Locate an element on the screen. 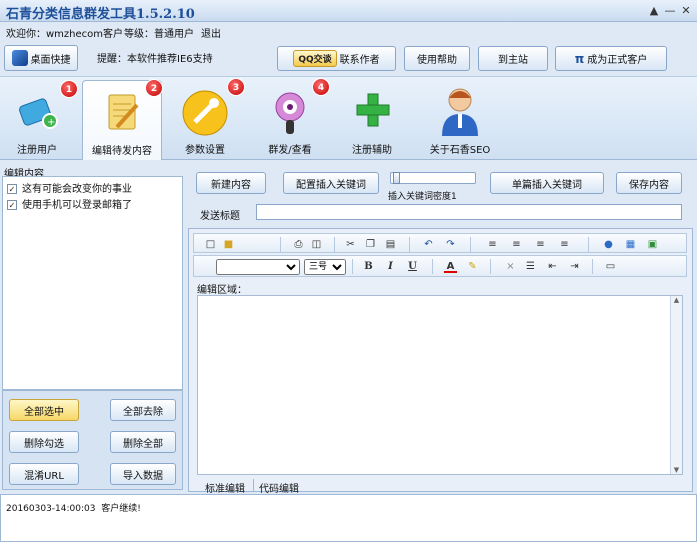 Image resolution: width=697 pixels, height=542 pixels. select-all-button: 全部选中 is located at coordinates (44, 410).